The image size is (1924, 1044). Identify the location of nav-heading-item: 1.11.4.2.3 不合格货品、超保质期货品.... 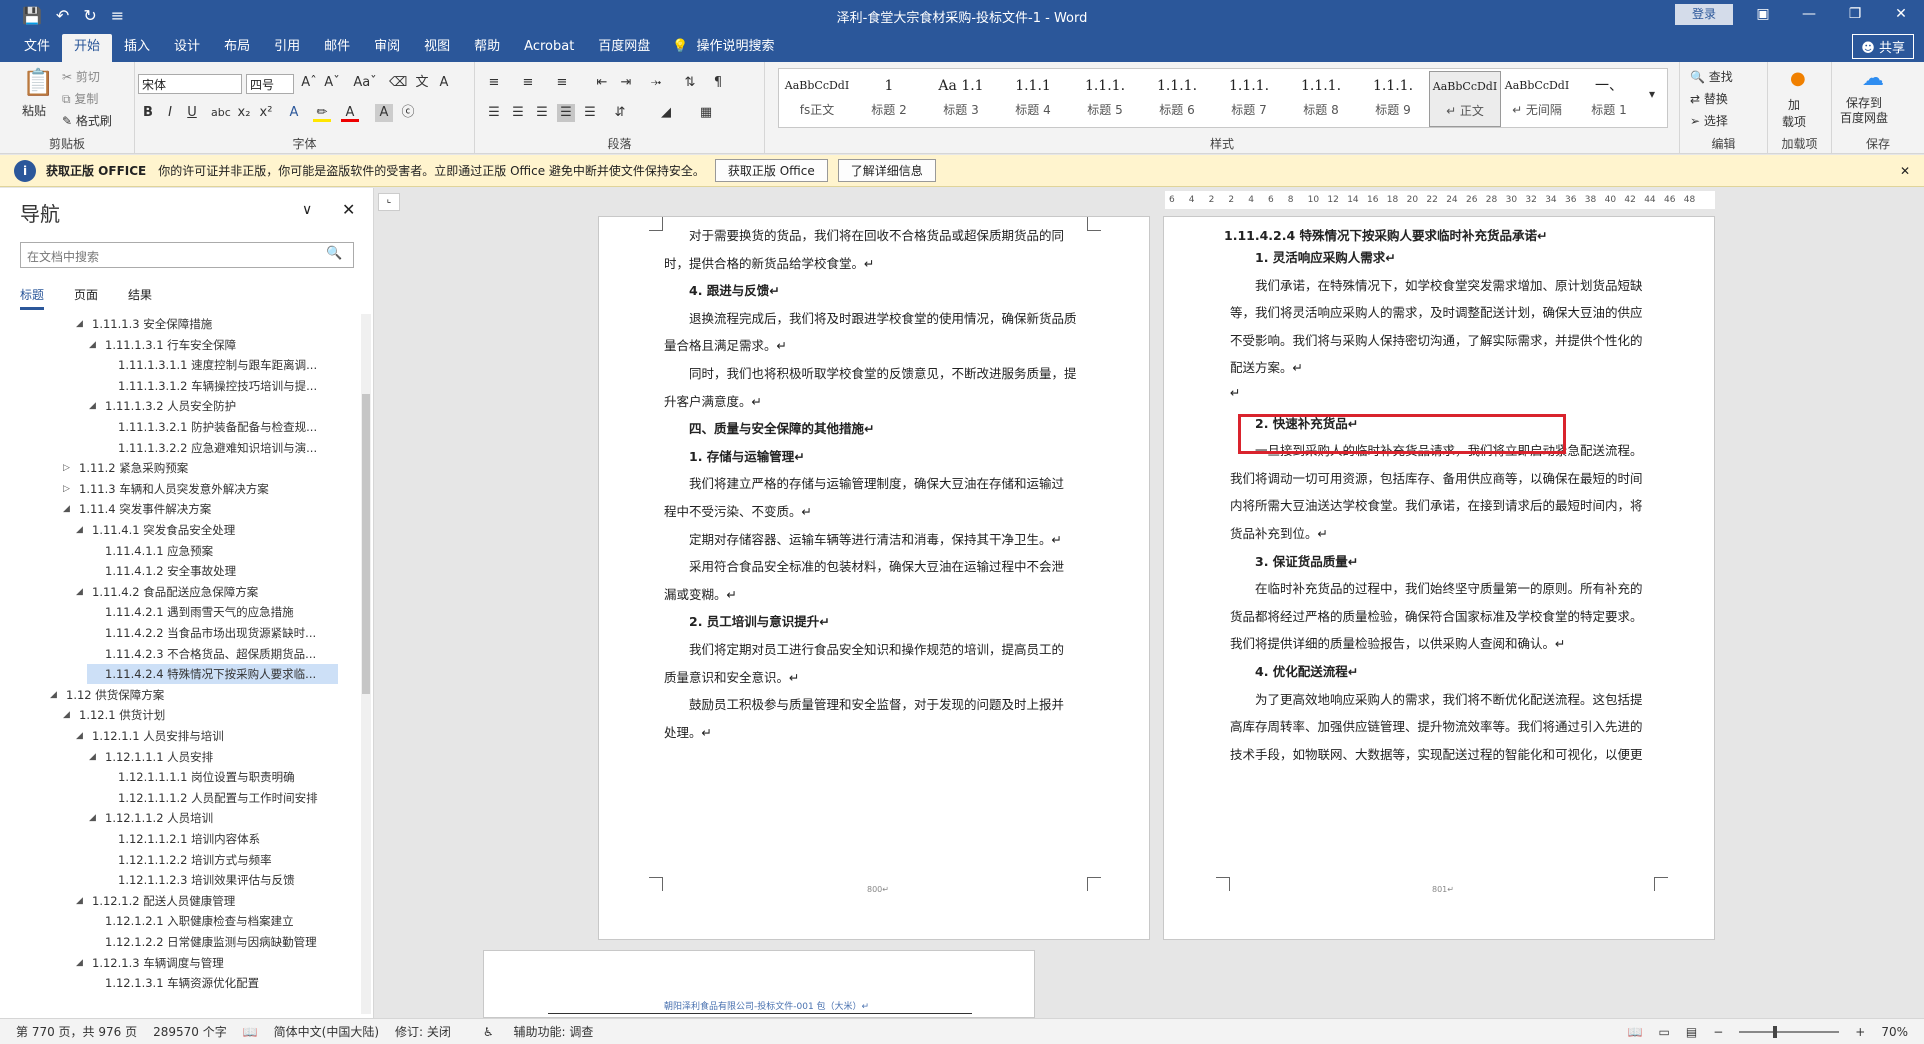
(201, 654).